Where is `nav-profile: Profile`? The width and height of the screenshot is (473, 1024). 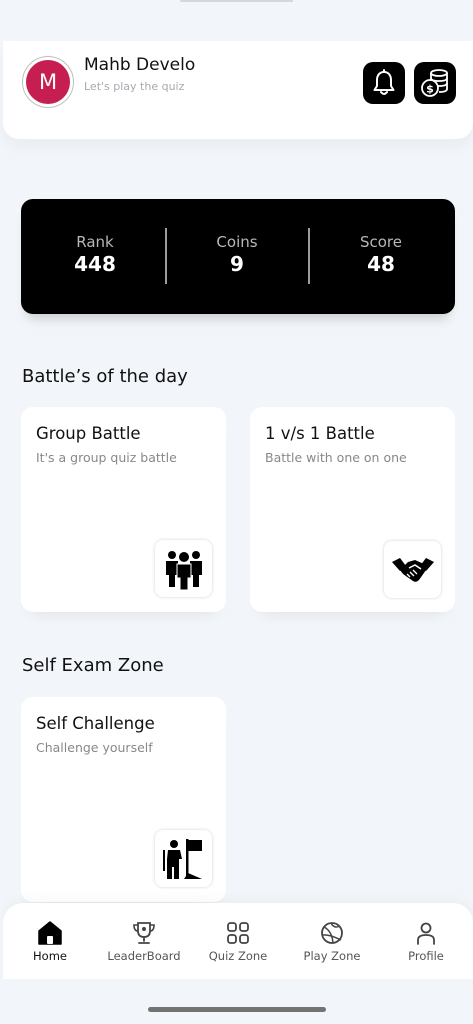
nav-profile: Profile is located at coordinates (426, 941).